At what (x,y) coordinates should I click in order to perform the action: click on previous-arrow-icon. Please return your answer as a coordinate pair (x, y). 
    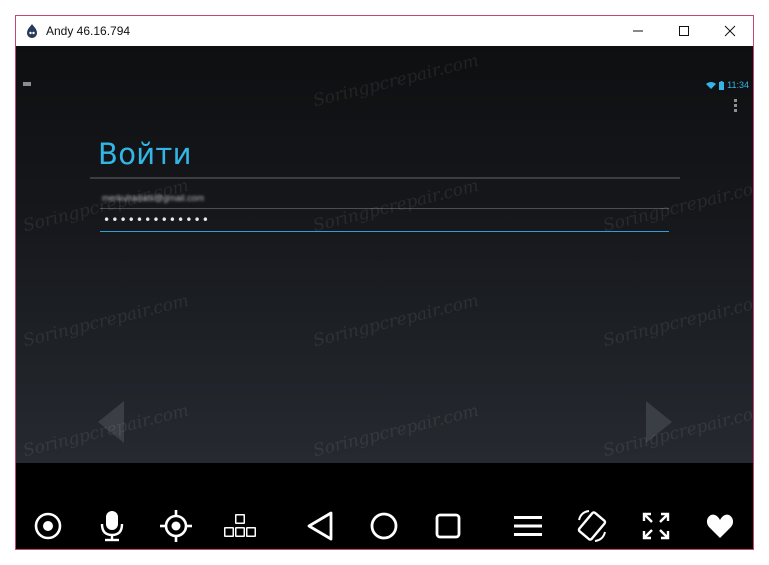
    Looking at the image, I should click on (111, 422).